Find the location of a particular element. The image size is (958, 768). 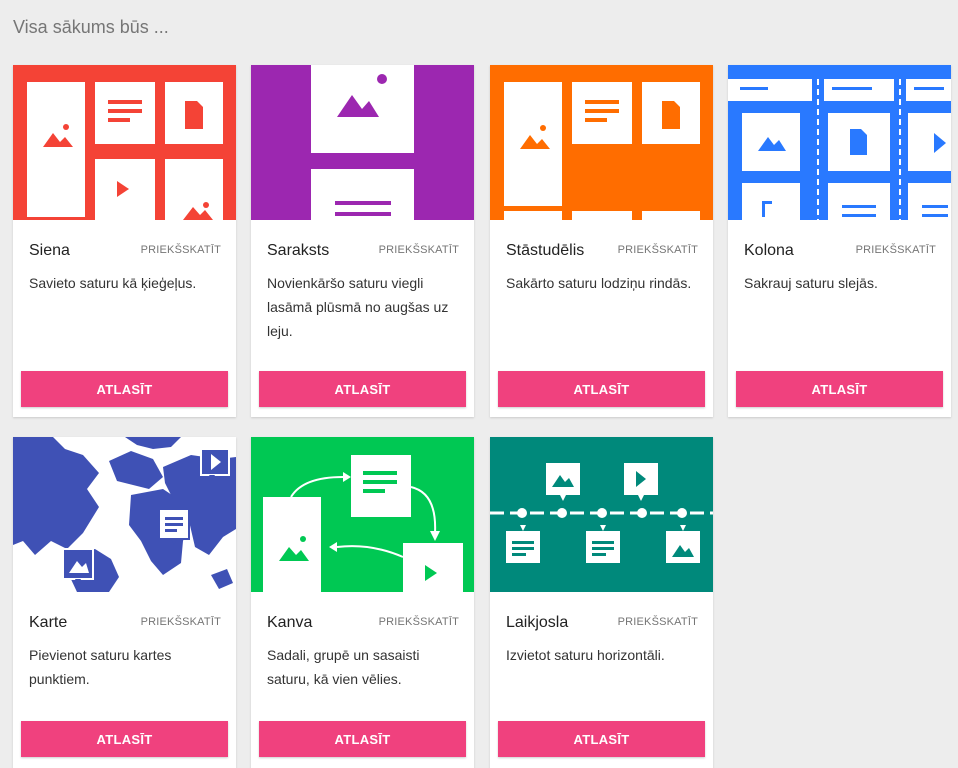

grid-layout-icon is located at coordinates (601, 142).